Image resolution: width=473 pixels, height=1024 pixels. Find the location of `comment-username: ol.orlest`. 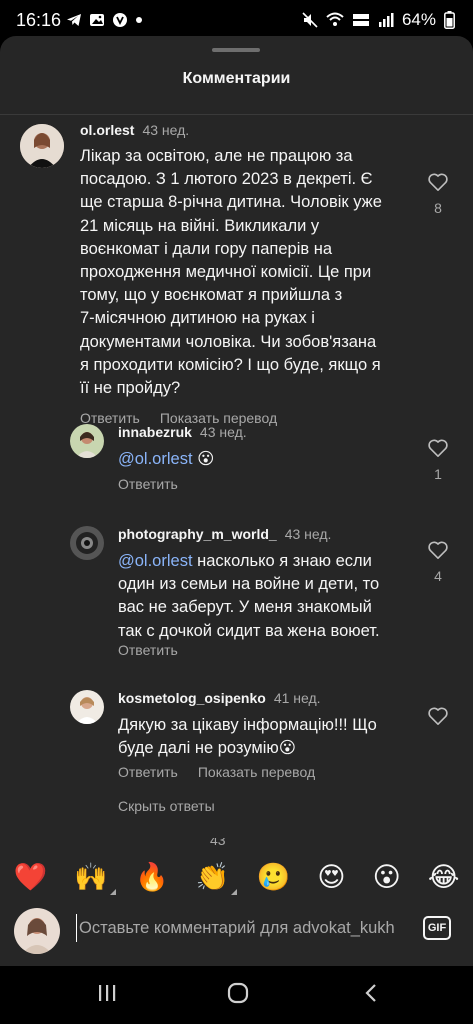

comment-username: ol.orlest is located at coordinates (107, 130).